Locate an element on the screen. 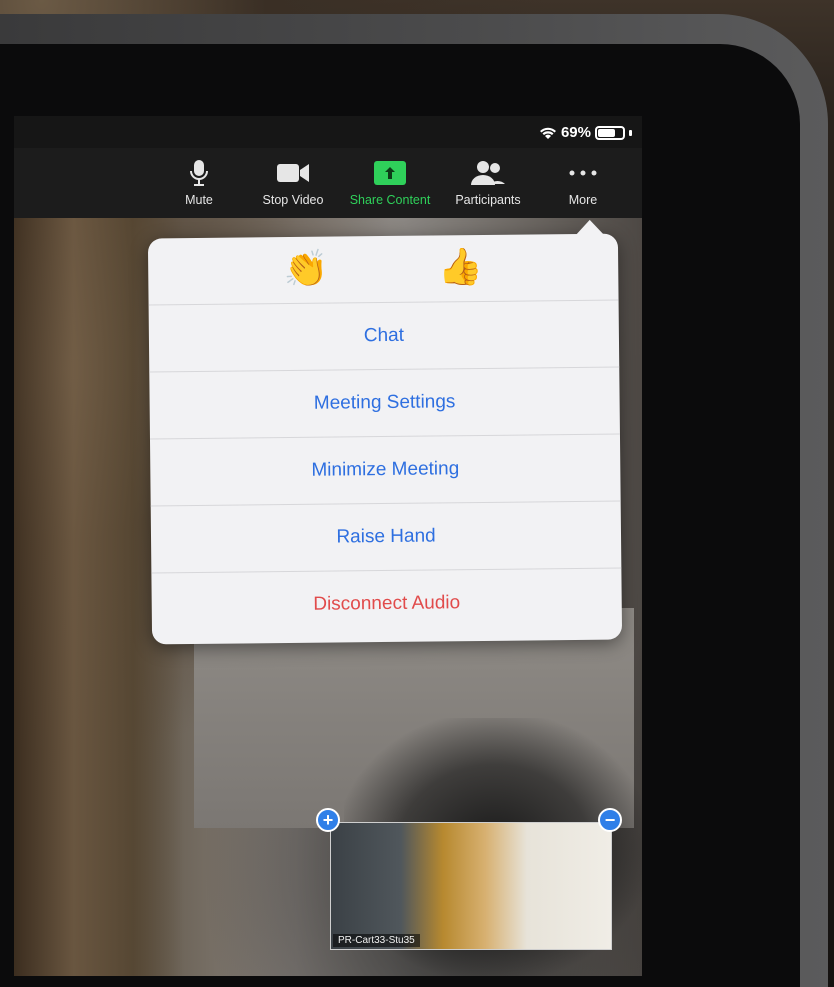  battery-icon is located at coordinates (610, 132).